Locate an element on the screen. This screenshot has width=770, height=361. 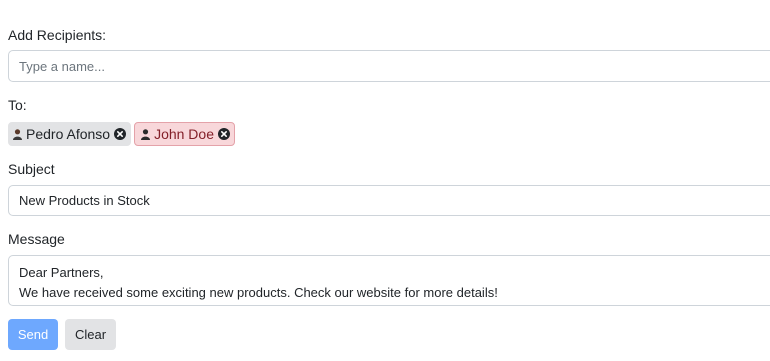
recipient-chip-john-doe: John Doe is located at coordinates (184, 134).